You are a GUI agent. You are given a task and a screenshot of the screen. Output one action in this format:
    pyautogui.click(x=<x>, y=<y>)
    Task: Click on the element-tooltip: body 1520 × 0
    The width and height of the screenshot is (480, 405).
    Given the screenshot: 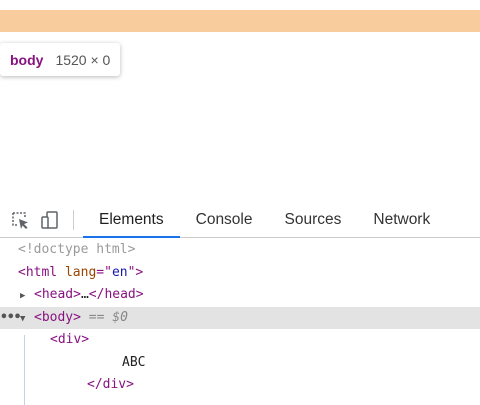 What is the action you would take?
    pyautogui.click(x=60, y=59)
    